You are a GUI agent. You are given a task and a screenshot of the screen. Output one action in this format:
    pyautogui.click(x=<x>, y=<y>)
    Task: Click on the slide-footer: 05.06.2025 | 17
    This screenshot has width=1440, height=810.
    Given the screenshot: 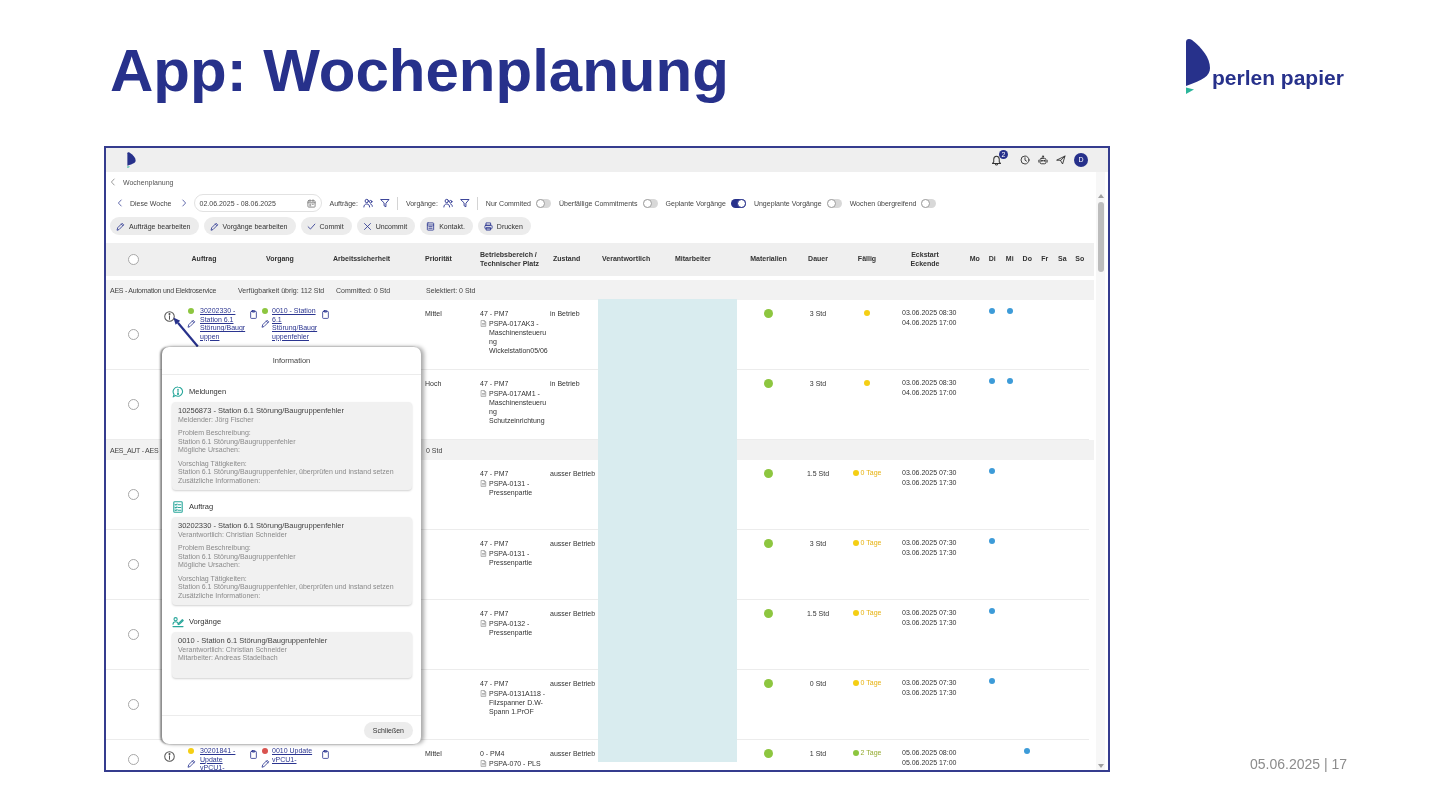 What is the action you would take?
    pyautogui.click(x=1299, y=764)
    